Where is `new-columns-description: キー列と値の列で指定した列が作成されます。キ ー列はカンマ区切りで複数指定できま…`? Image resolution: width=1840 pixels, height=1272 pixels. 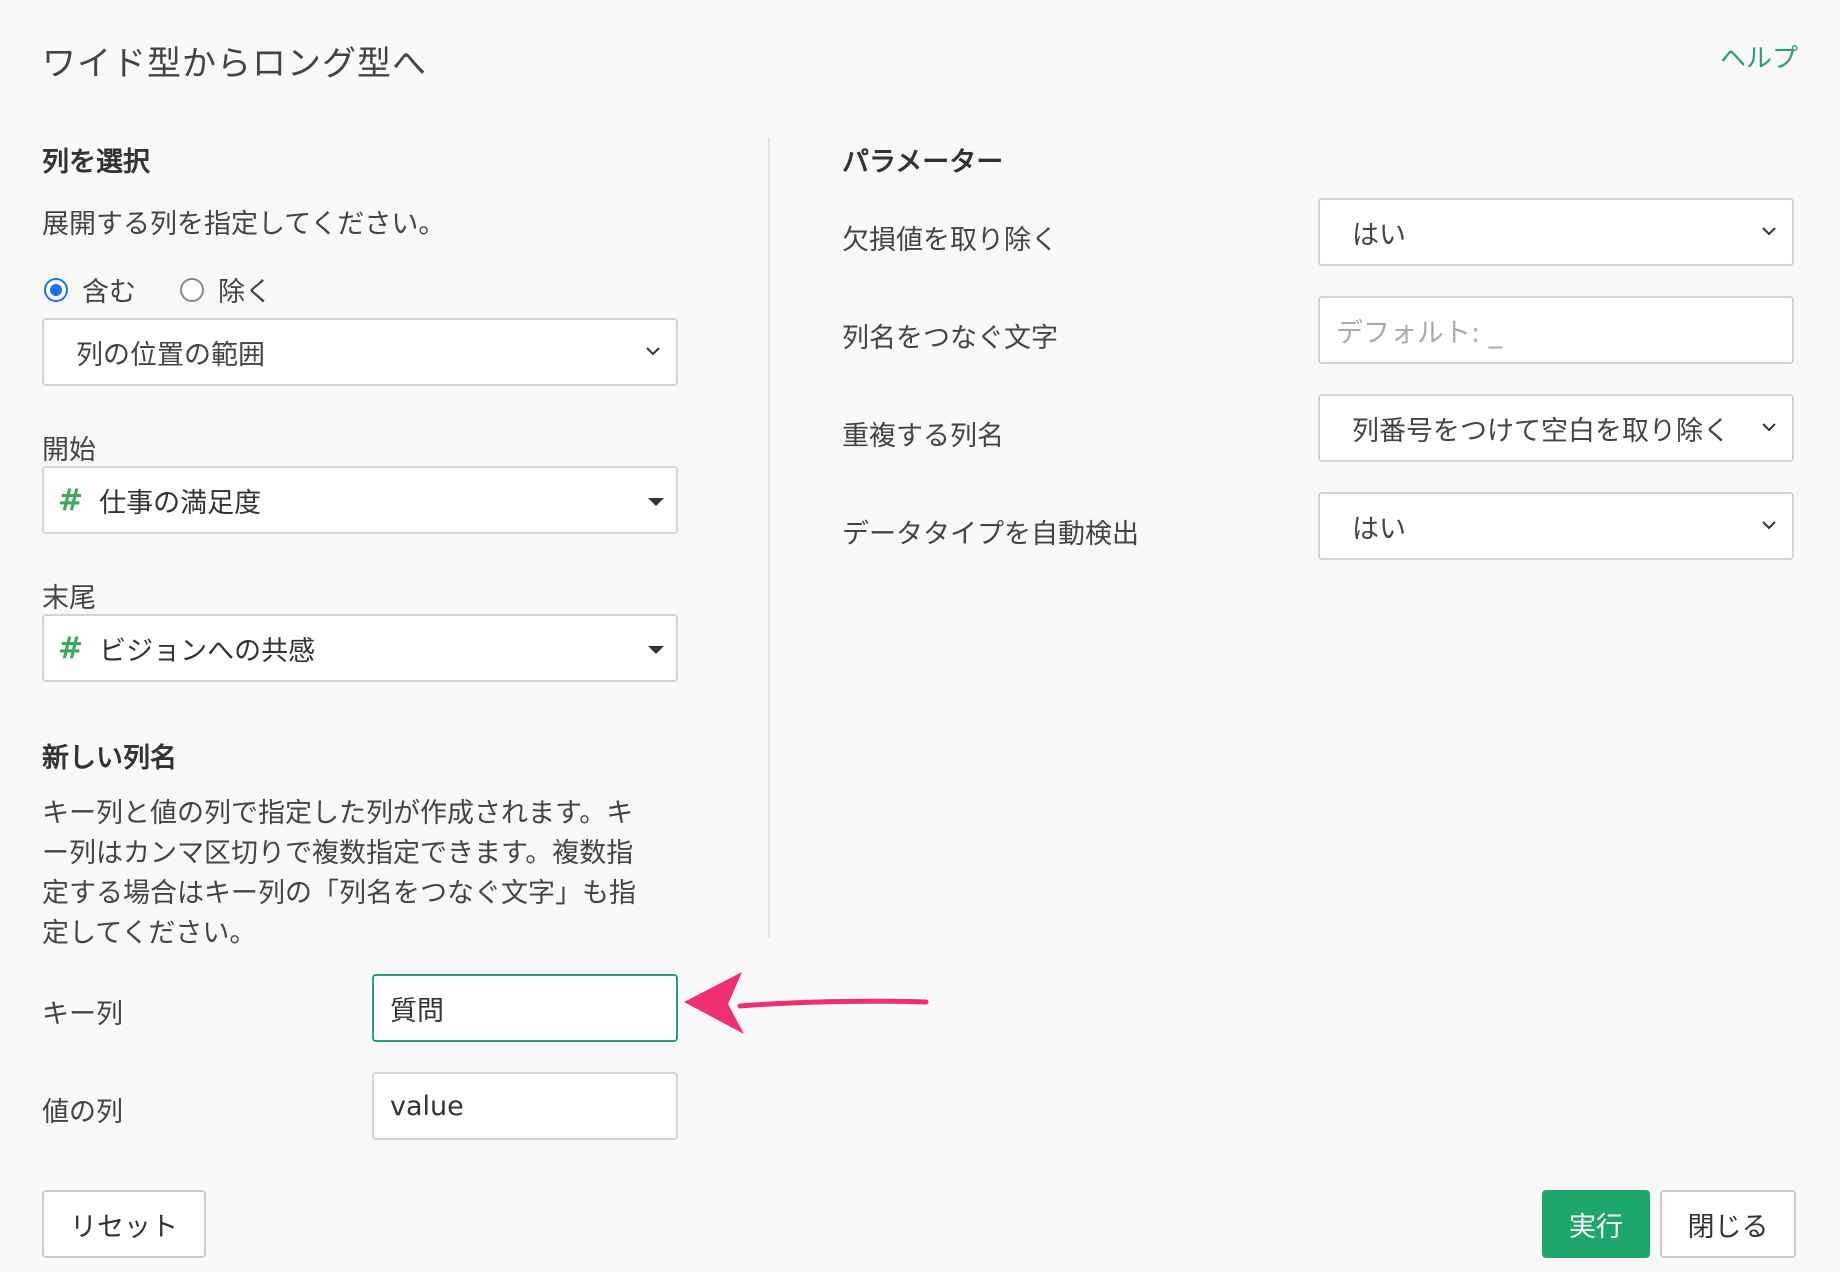 new-columns-description: キー列と値の列で指定した列が作成されます。キ ー列はカンマ区切りで複数指定できま… is located at coordinates (339, 874).